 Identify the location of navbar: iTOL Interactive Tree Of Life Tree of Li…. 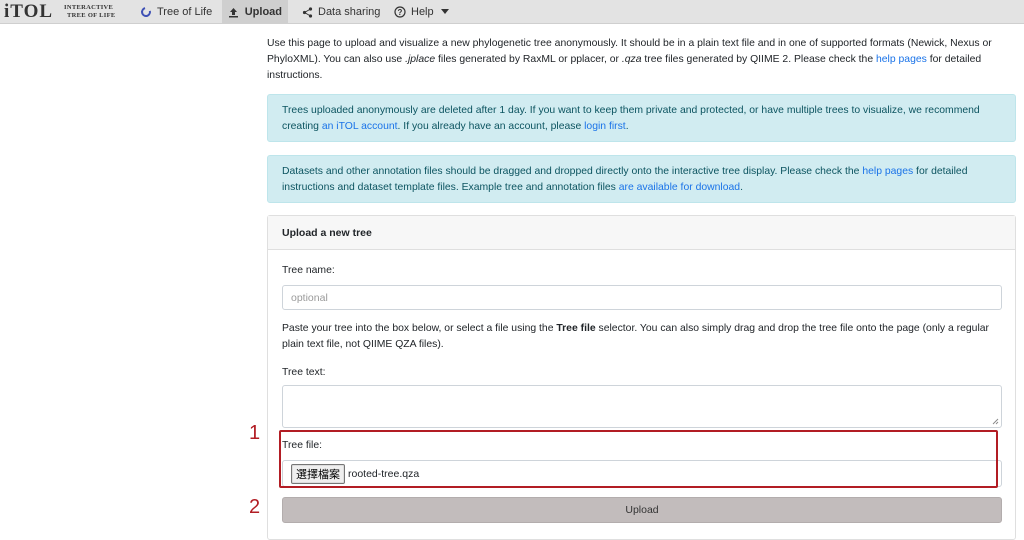
(512, 12).